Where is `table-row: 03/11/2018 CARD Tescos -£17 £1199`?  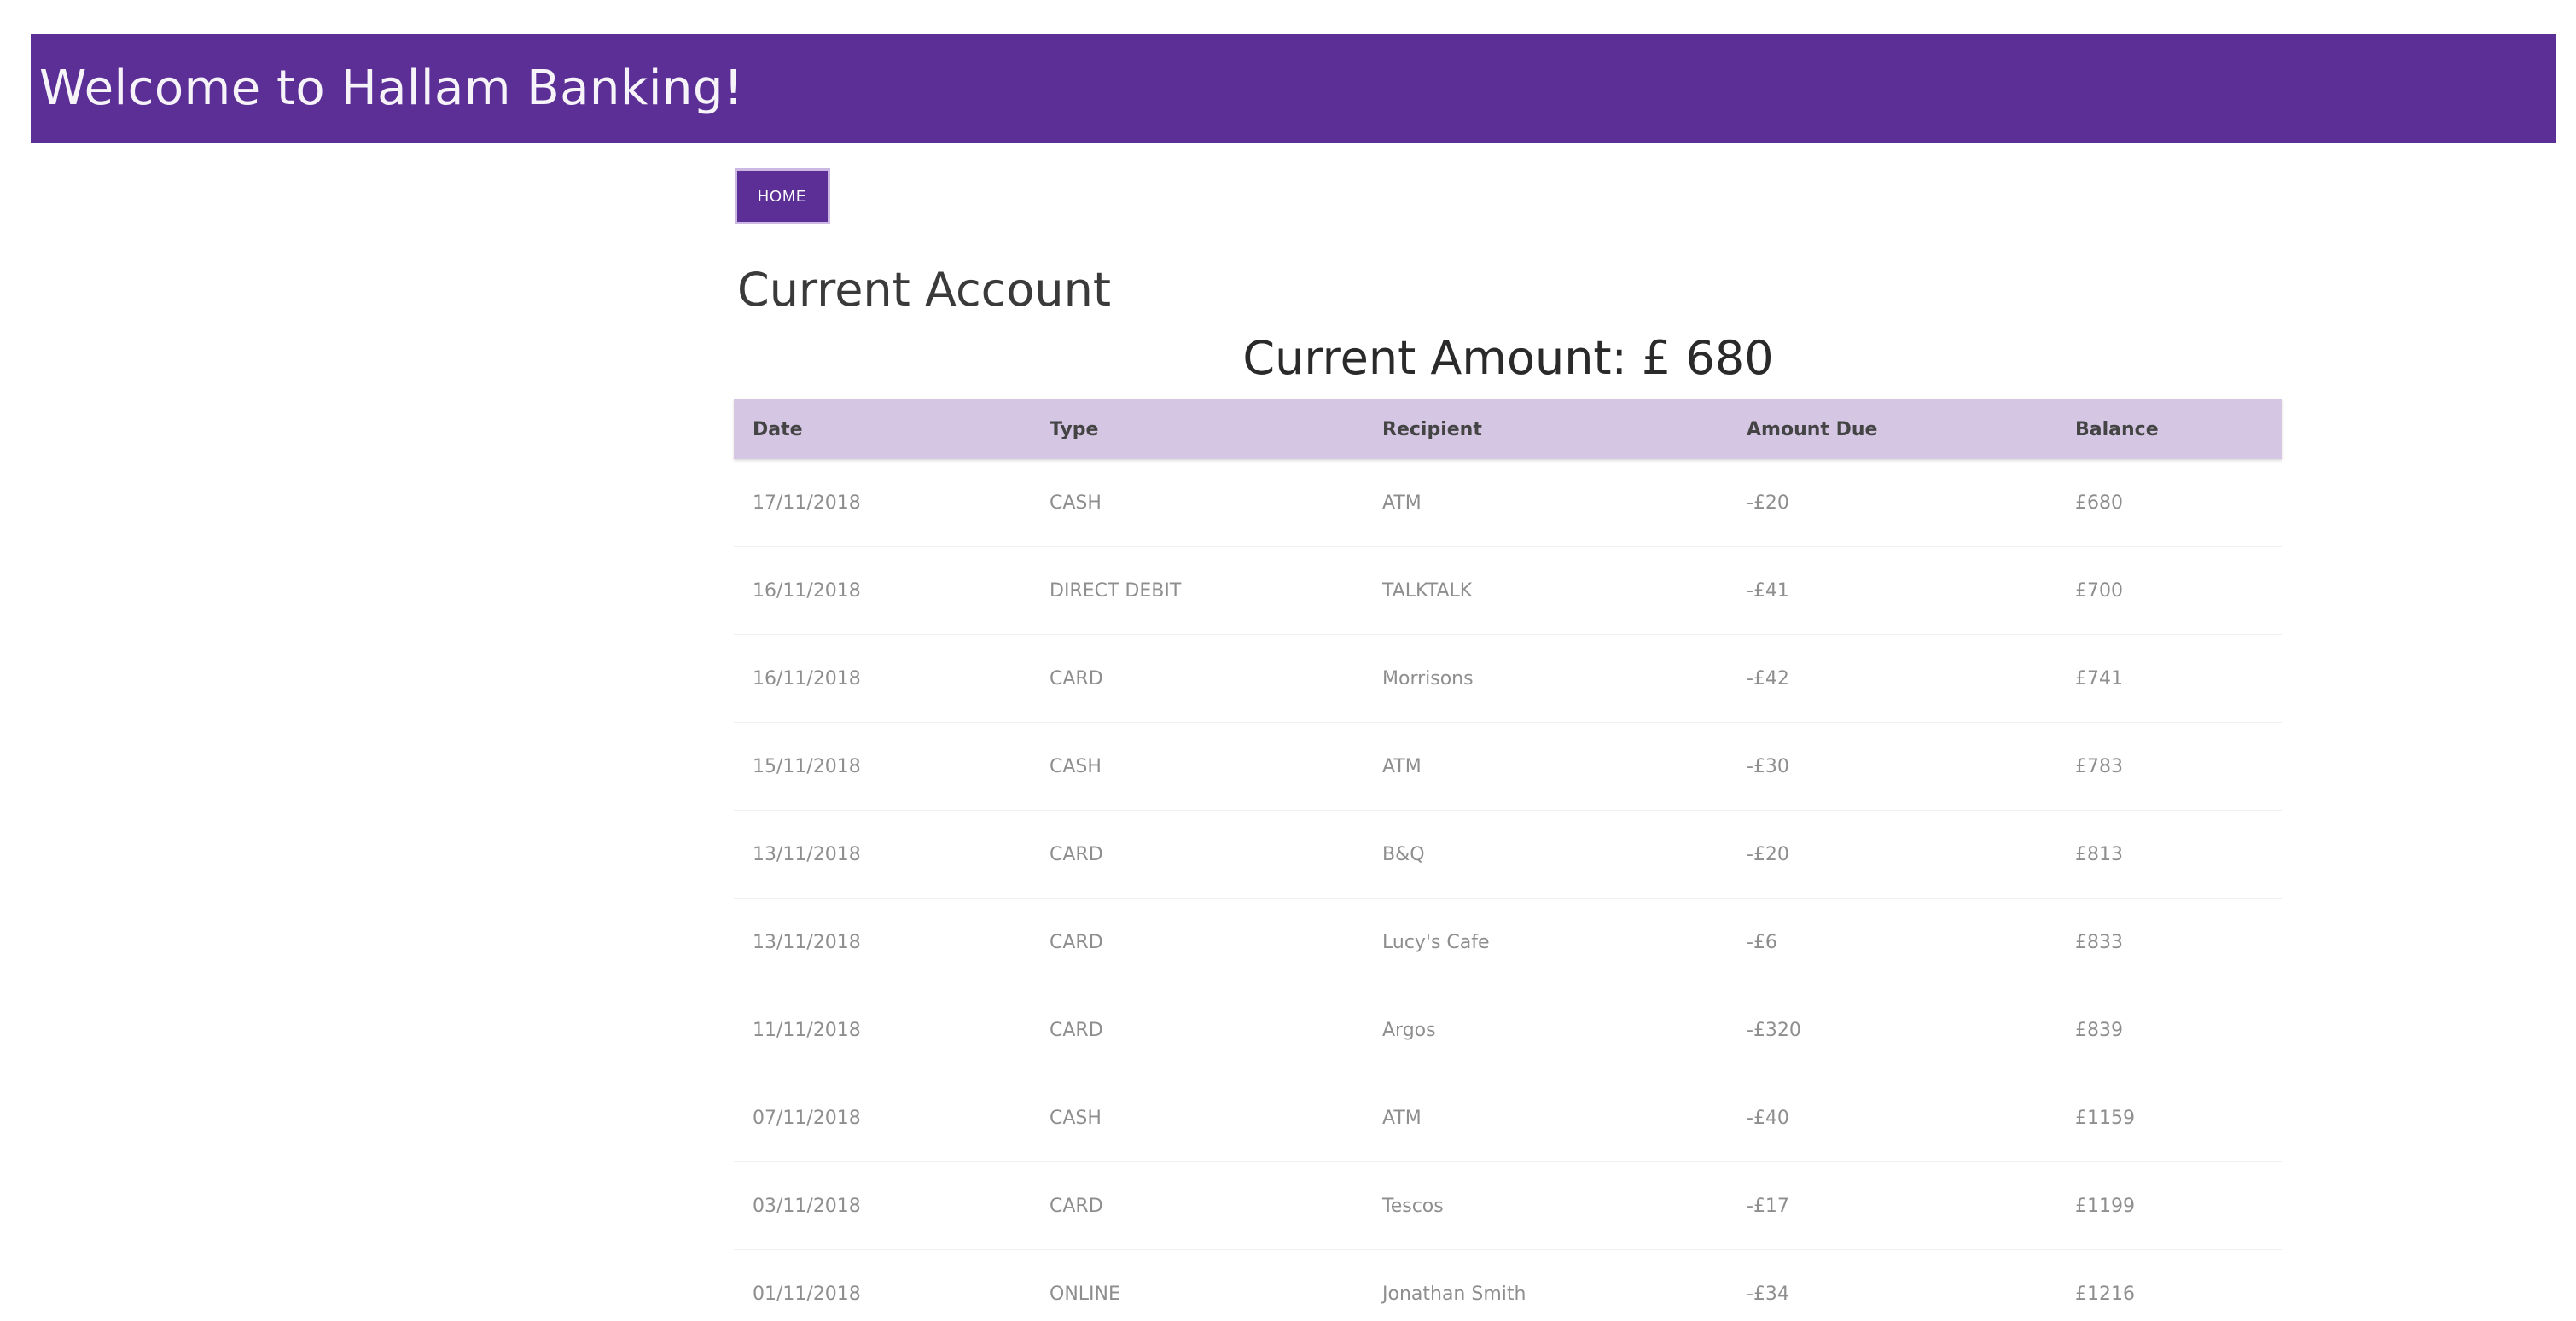
table-row: 03/11/2018 CARD Tescos -£17 £1199 is located at coordinates (1508, 1205).